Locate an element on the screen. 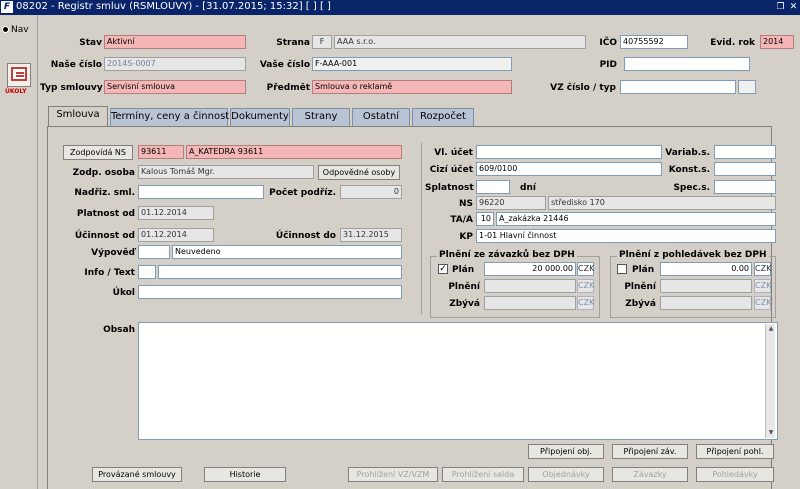 The image size is (800, 489). zodpovida-ns-button: Zodpovídá NS is located at coordinates (98, 152).